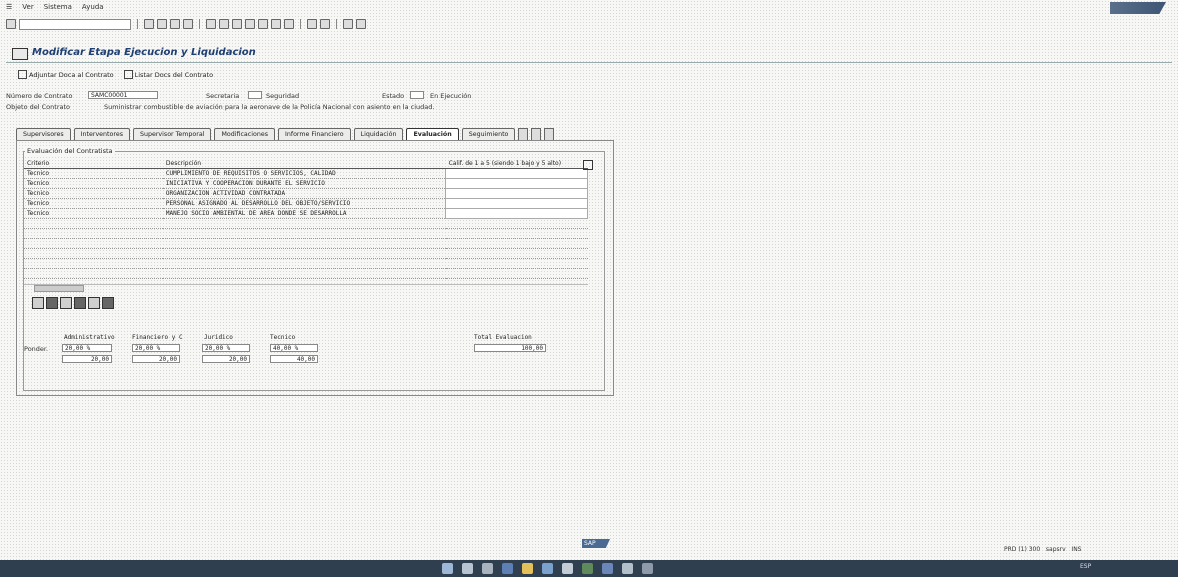 The height and width of the screenshot is (577, 1178). Describe the element at coordinates (488, 134) in the screenshot. I see `tab-seguimiento: Seguimiento` at that location.